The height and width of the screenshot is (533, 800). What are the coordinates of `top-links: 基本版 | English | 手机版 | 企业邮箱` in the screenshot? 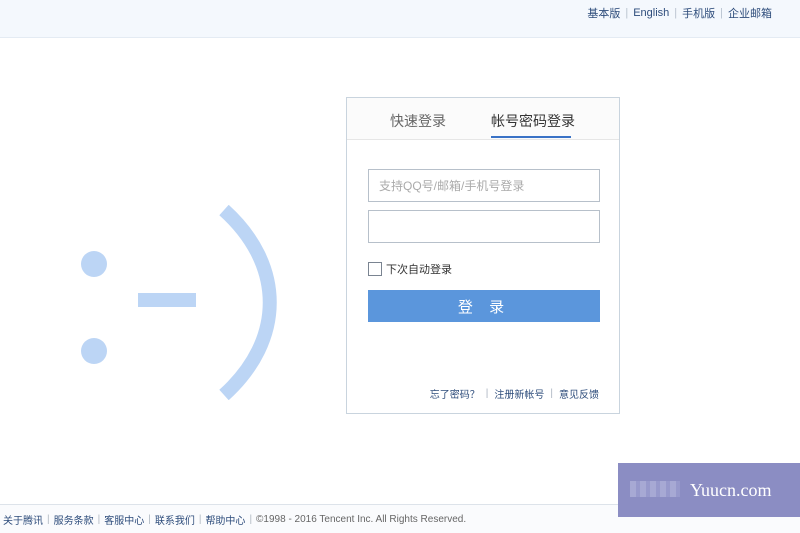 It's located at (679, 13).